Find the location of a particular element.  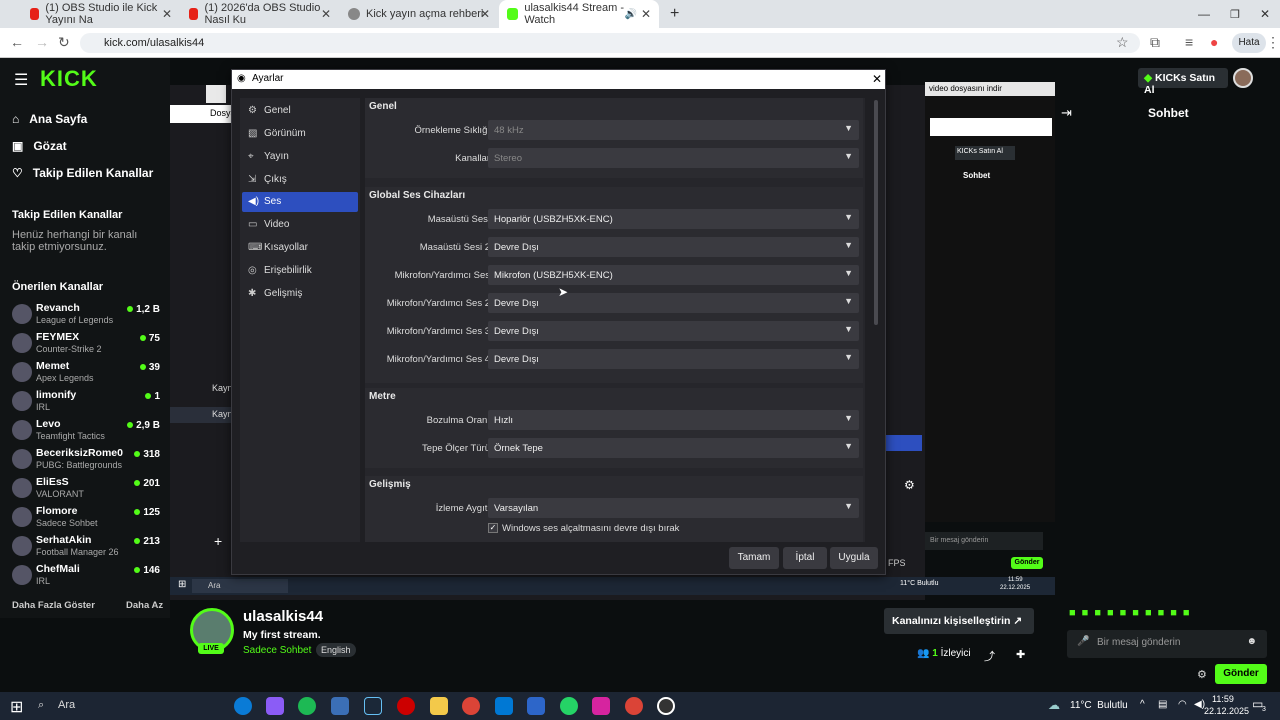

outlook-icon is located at coordinates (504, 706).